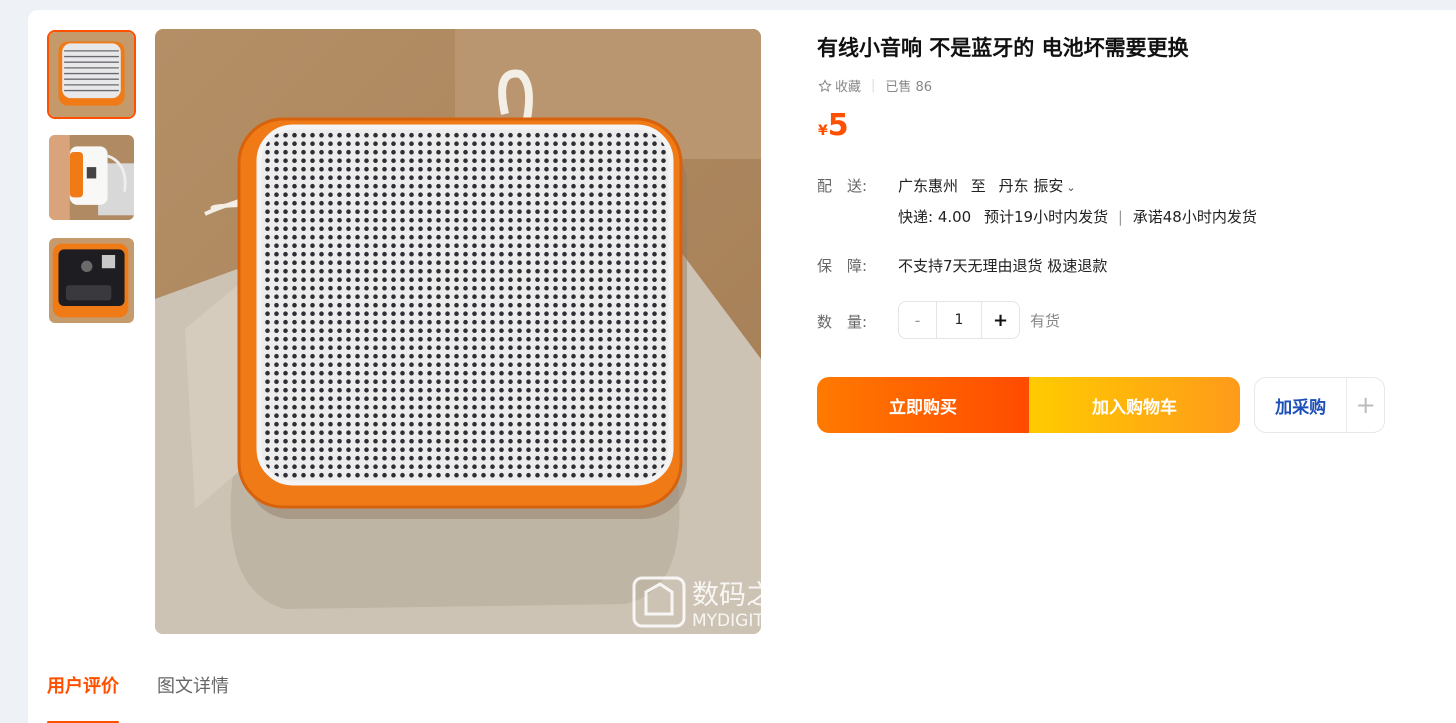 The width and height of the screenshot is (1456, 723). I want to click on speaker-side-thumbnail-image, so click(91, 177).